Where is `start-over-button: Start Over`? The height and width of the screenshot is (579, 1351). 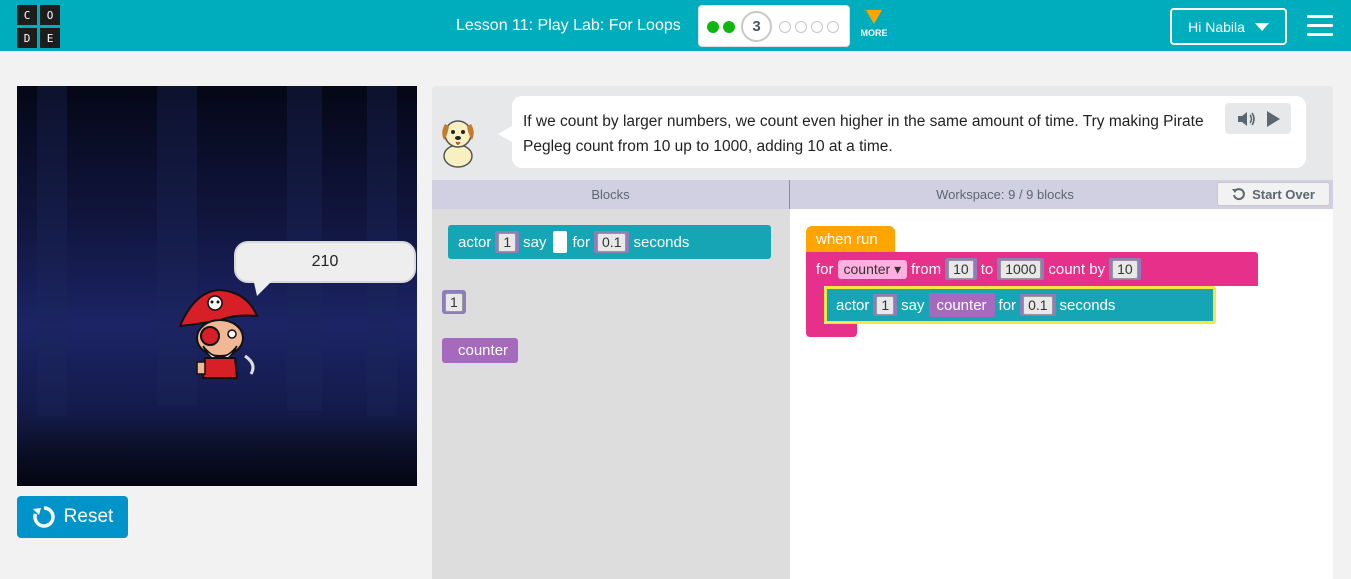
start-over-button: Start Over is located at coordinates (1273, 194).